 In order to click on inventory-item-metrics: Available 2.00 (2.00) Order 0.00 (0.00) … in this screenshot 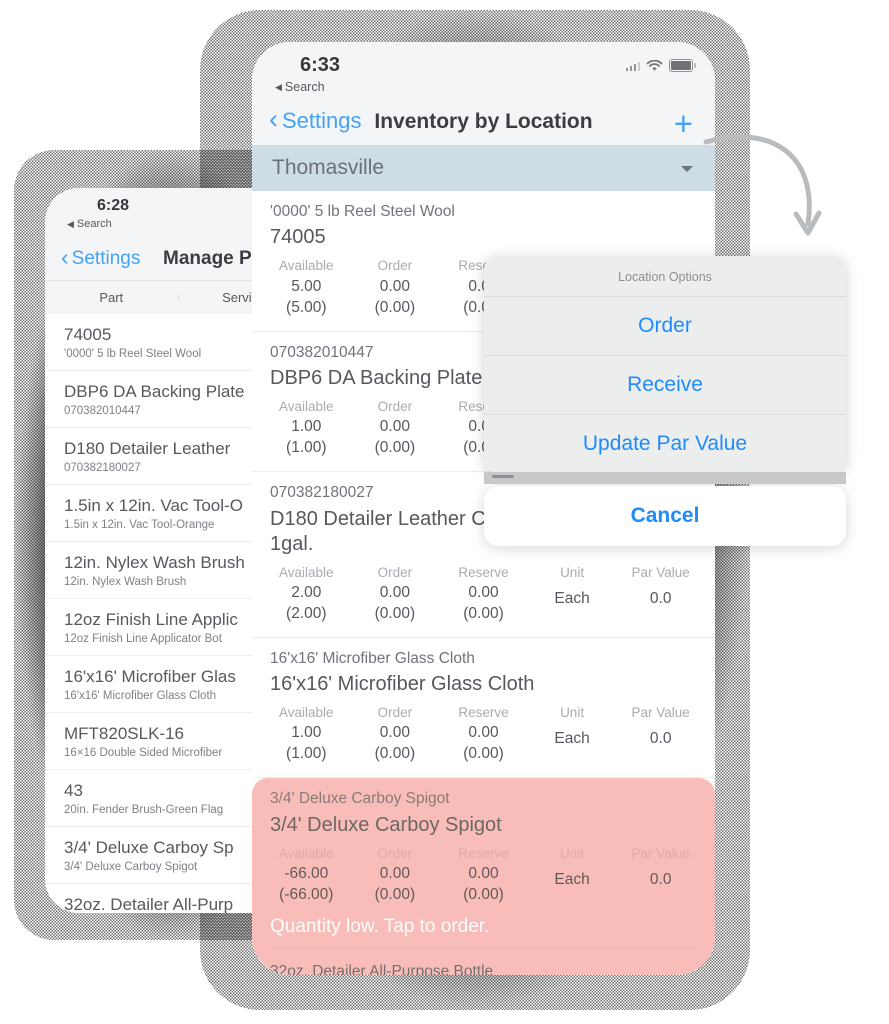, I will do `click(483, 595)`.